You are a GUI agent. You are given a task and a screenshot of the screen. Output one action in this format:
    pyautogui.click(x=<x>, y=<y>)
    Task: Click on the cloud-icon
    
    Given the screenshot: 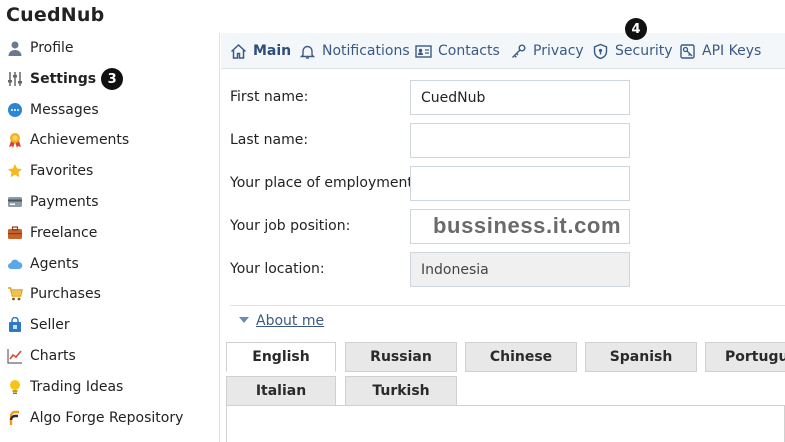 What is the action you would take?
    pyautogui.click(x=15, y=264)
    